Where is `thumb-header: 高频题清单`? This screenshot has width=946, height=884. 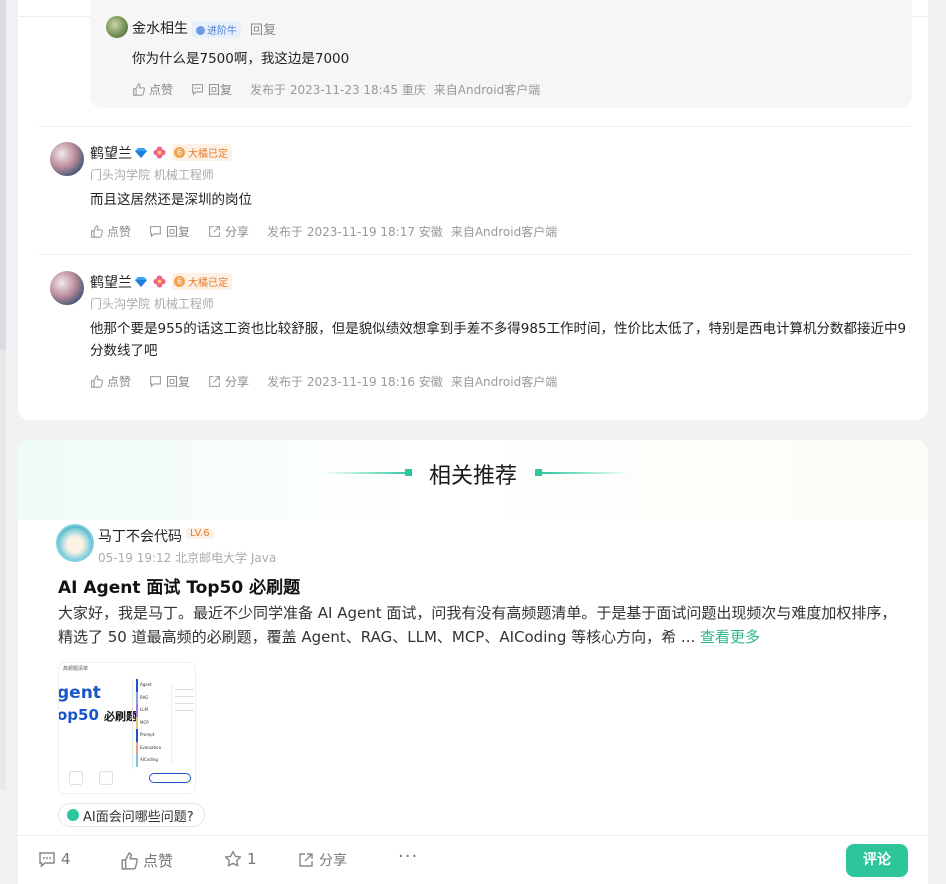 thumb-header: 高频题清单 is located at coordinates (76, 669).